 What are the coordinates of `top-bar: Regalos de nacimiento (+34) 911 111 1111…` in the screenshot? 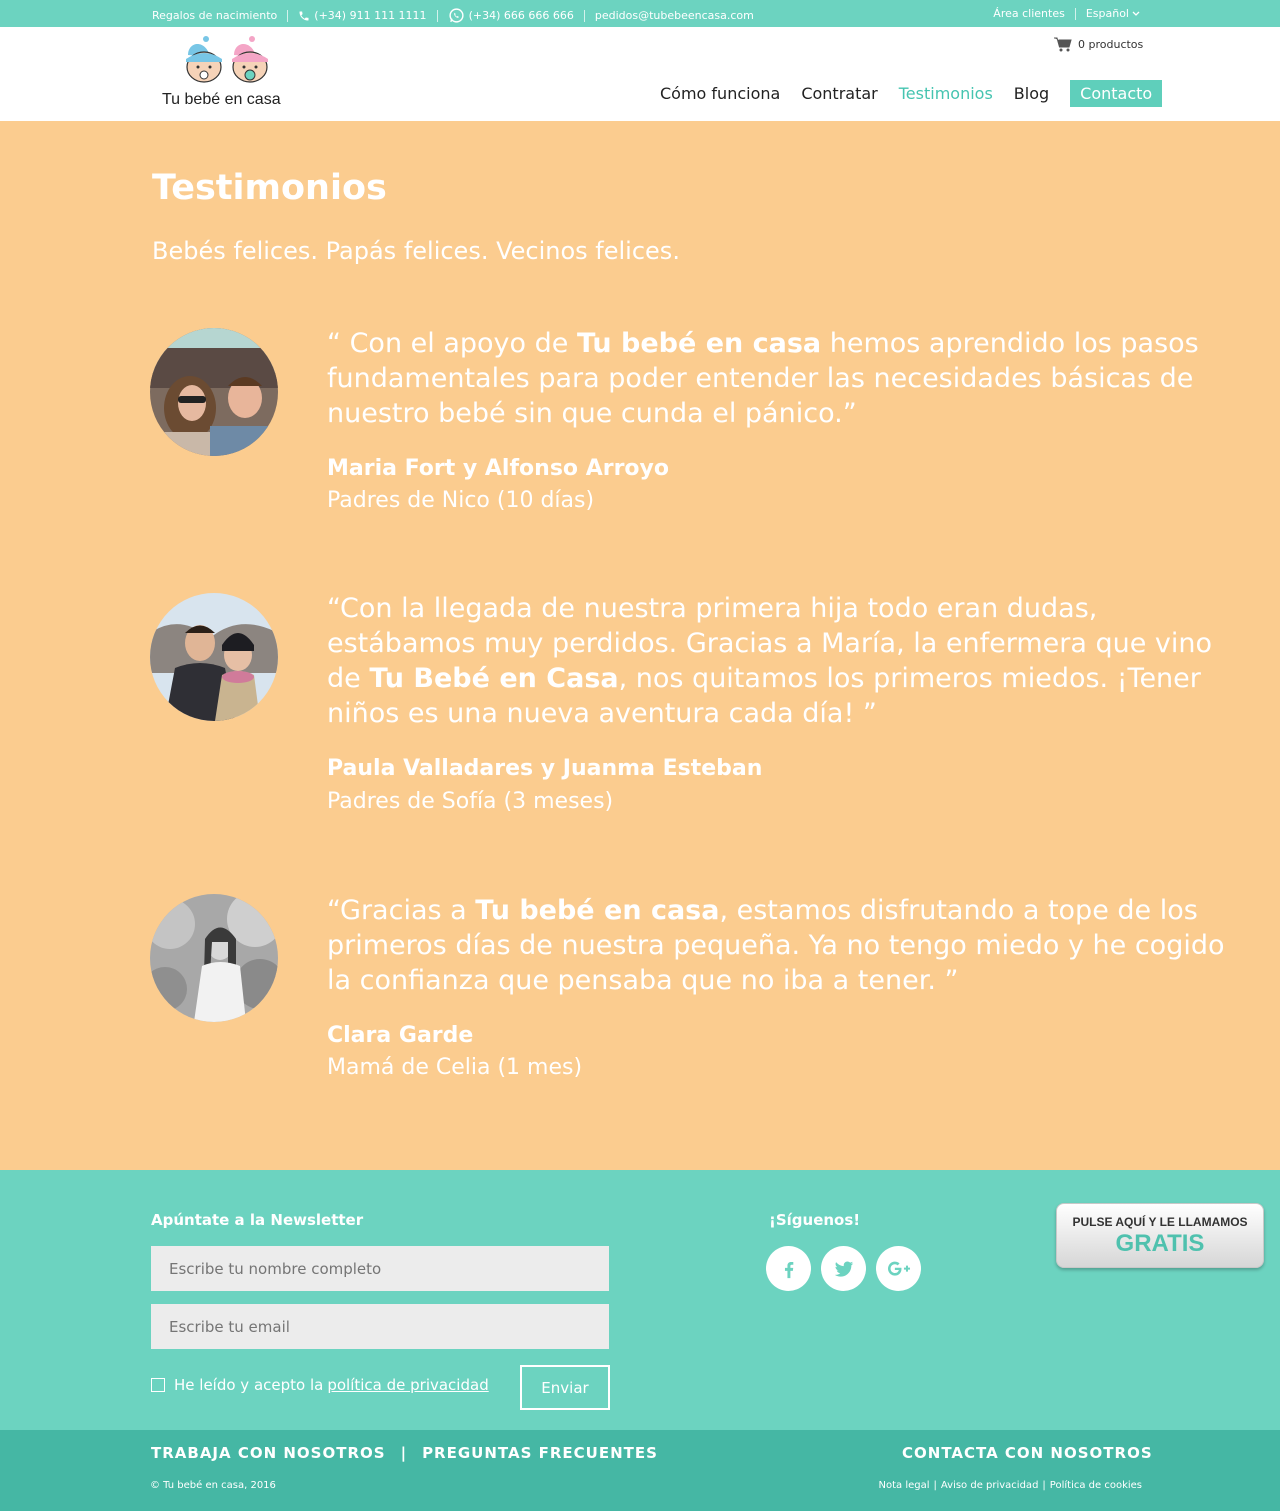 It's located at (640, 13).